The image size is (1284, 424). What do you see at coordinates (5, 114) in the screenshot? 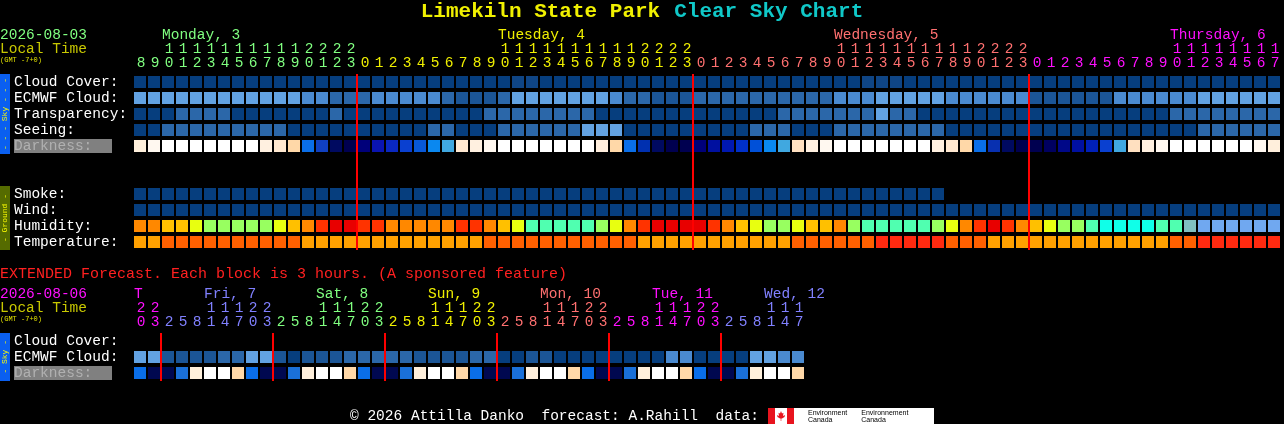
I see `sidebar-label: - - - Sky - - -` at bounding box center [5, 114].